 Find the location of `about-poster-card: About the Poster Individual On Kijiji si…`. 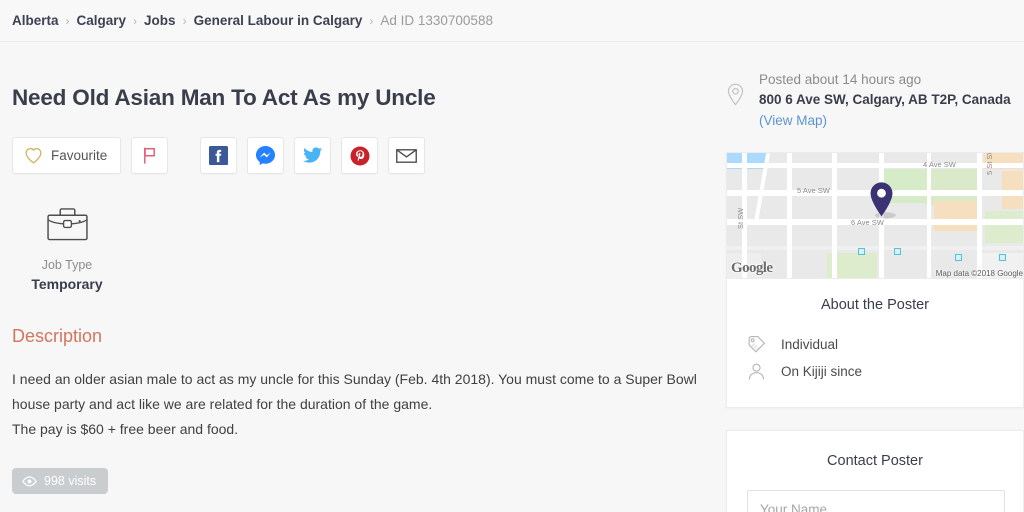

about-poster-card: About the Poster Individual On Kijiji si… is located at coordinates (875, 343).